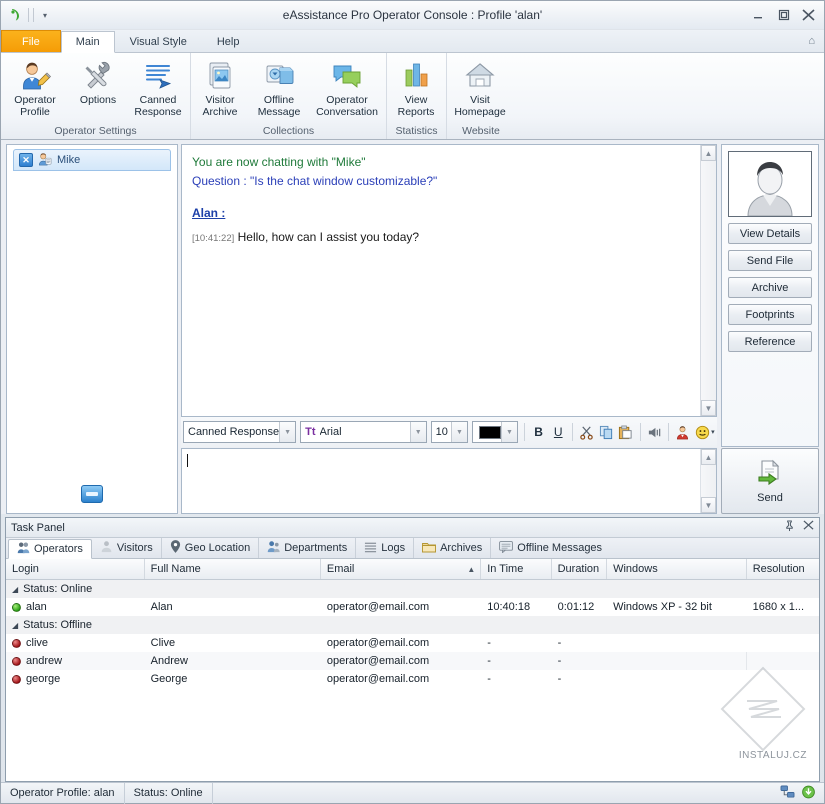 The image size is (825, 804). I want to click on update-icon, so click(808, 793).